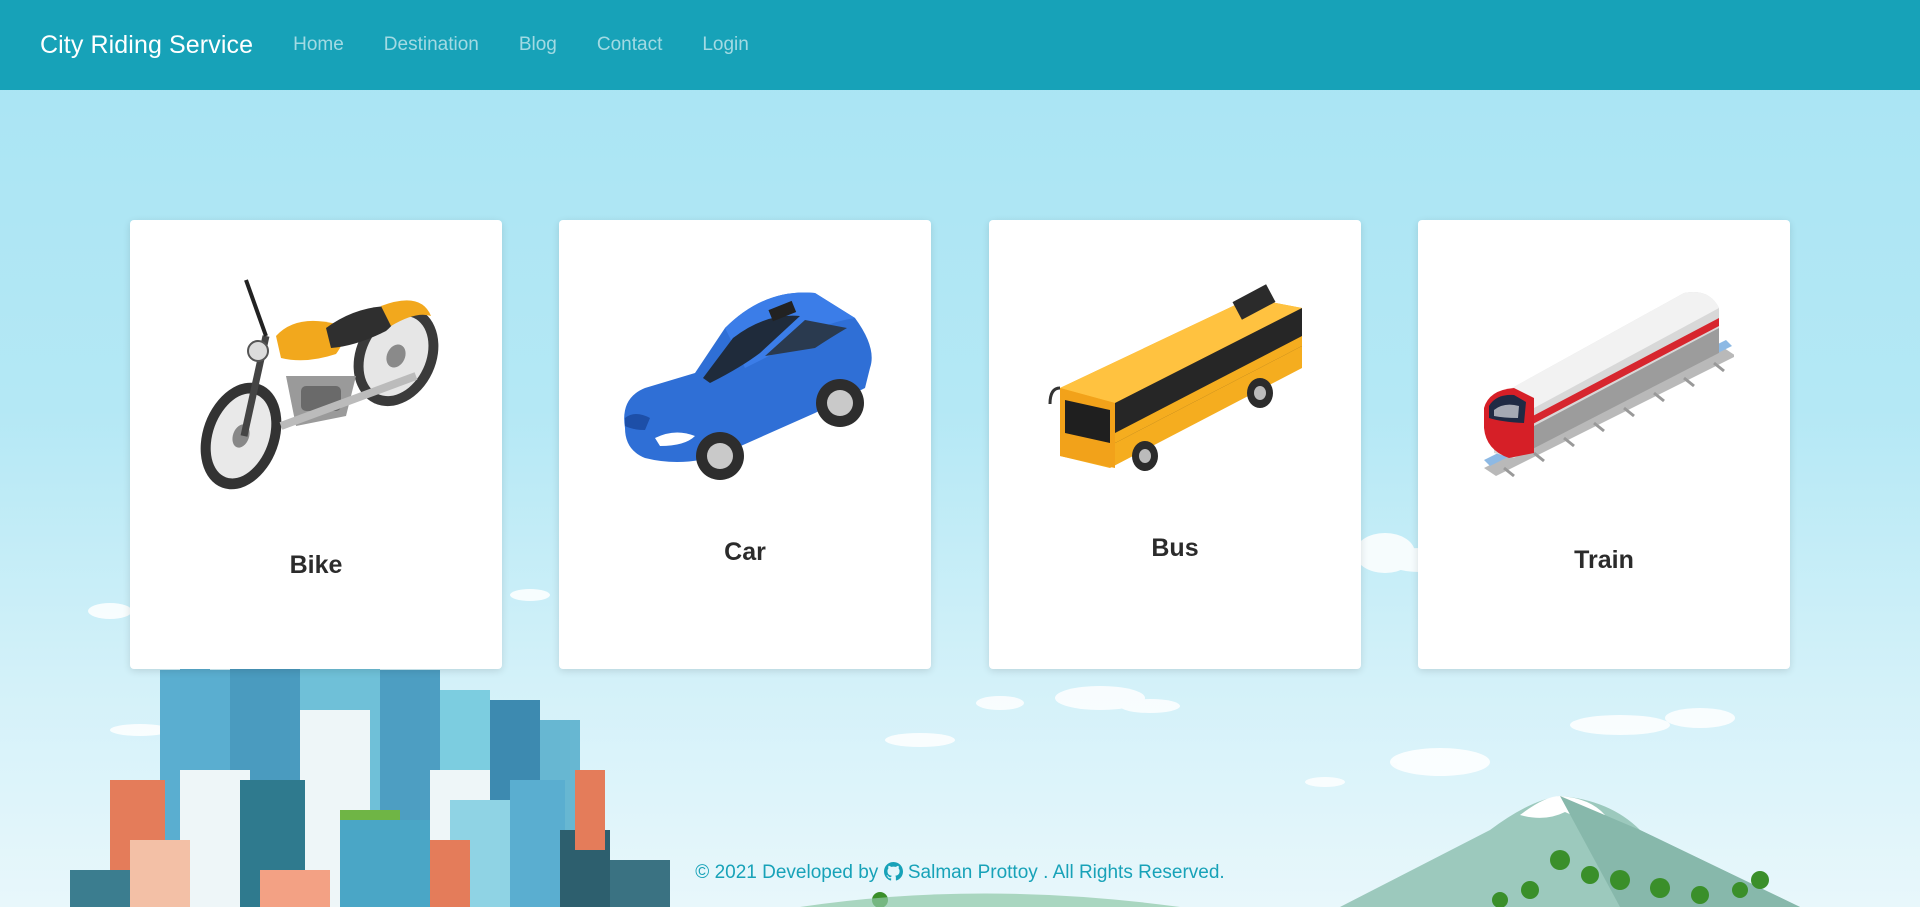 The image size is (1920, 907). I want to click on bus-icon, so click(1175, 377).